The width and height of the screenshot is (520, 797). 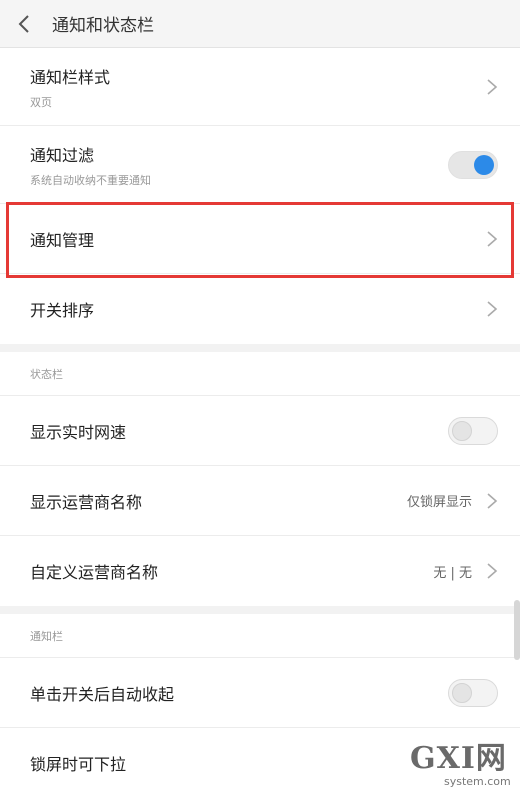 I want to click on back-arrow-icon, so click(x=23, y=23).